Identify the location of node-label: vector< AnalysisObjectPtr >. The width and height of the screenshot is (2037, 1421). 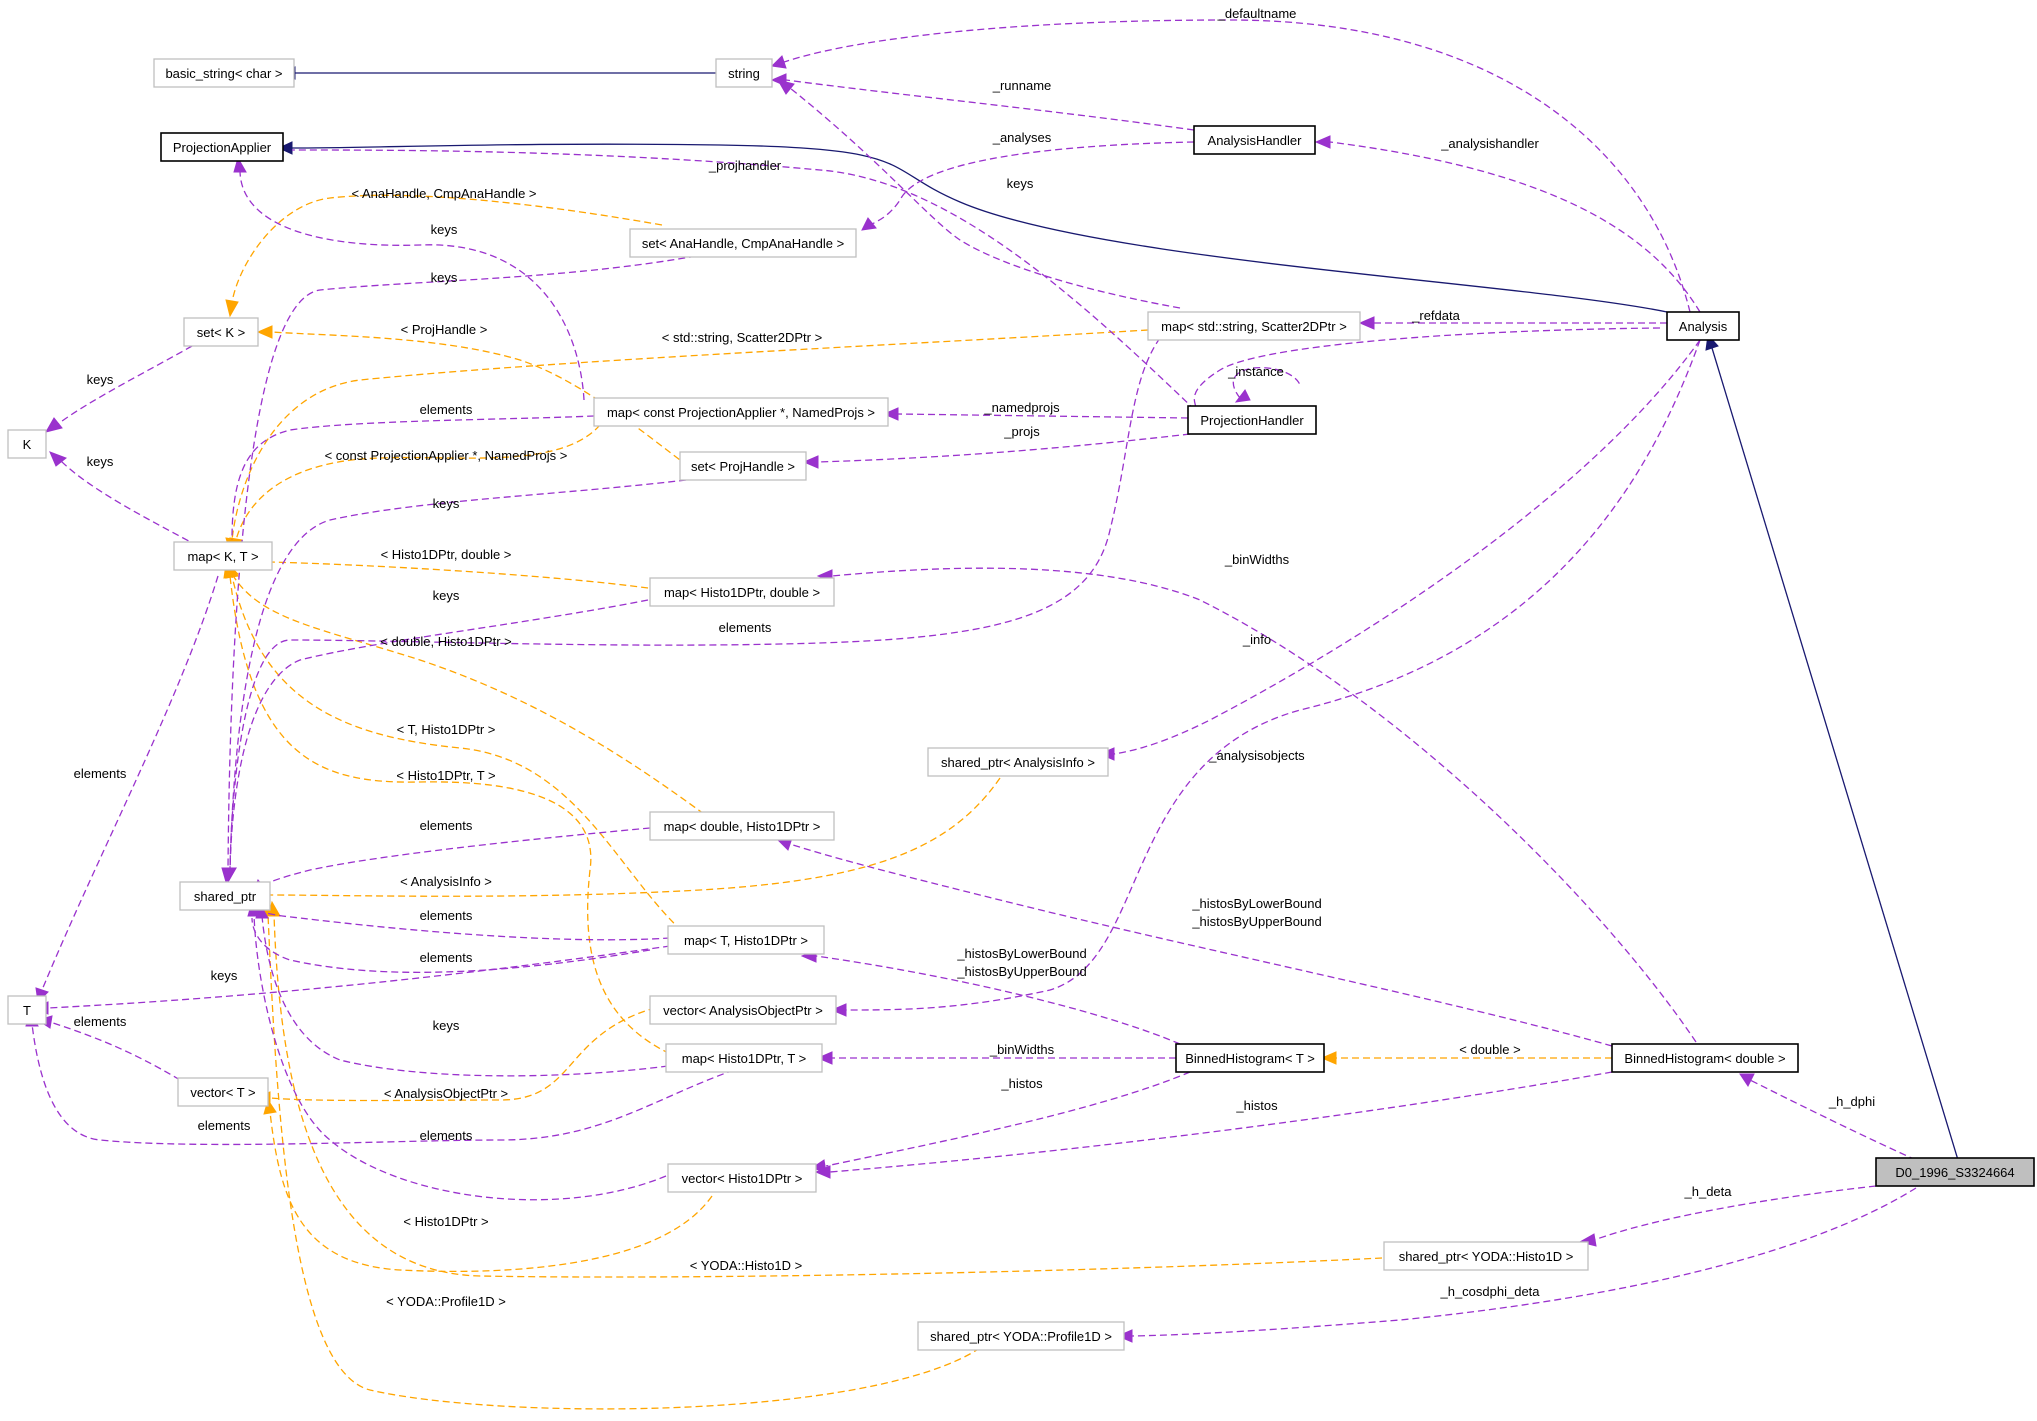
(743, 1010).